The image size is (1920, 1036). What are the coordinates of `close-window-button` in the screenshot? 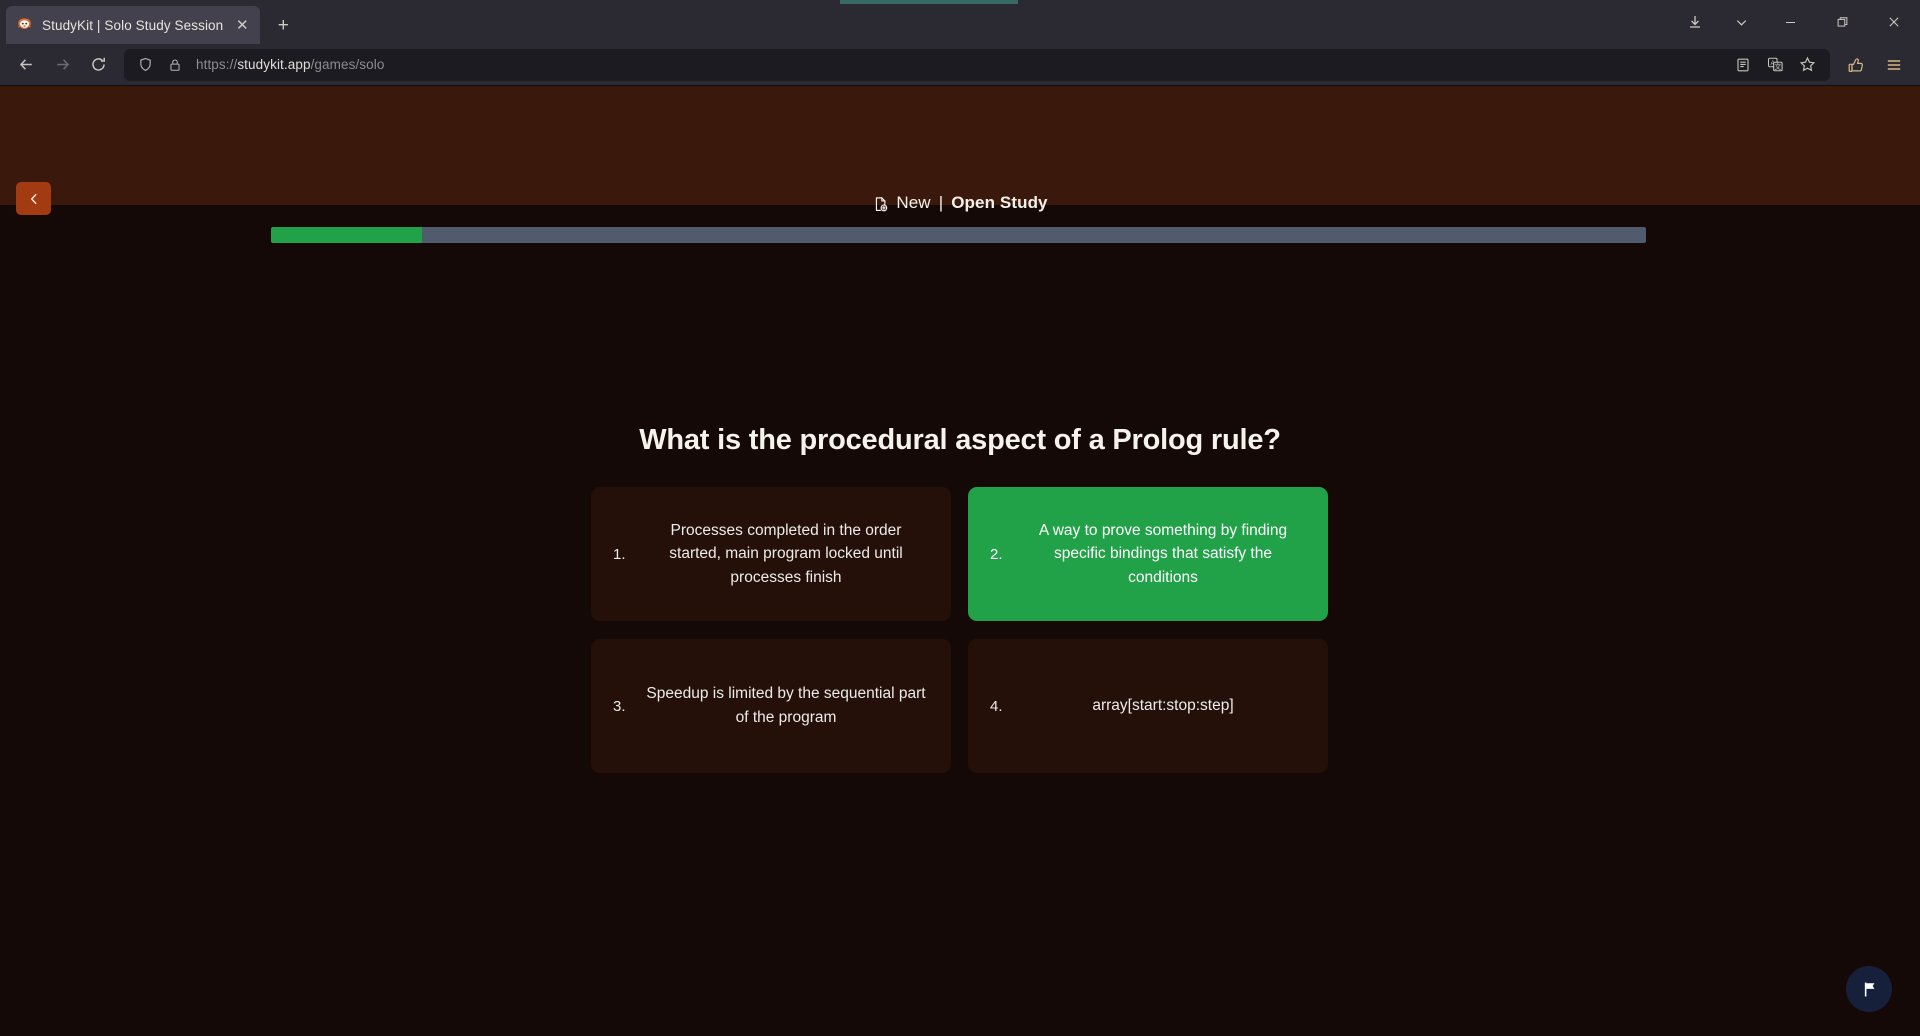 It's located at (1894, 22).